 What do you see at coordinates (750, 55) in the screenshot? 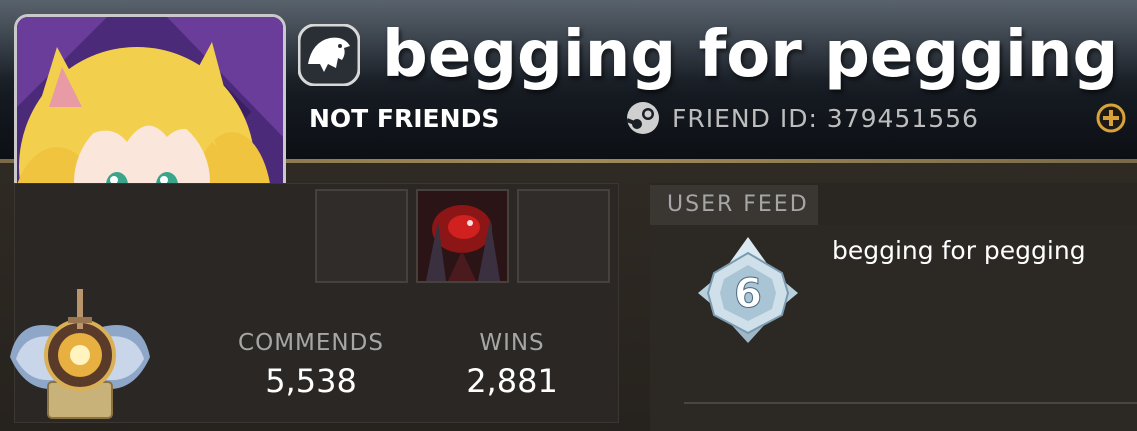
I see `player-name: begging for pegging` at bounding box center [750, 55].